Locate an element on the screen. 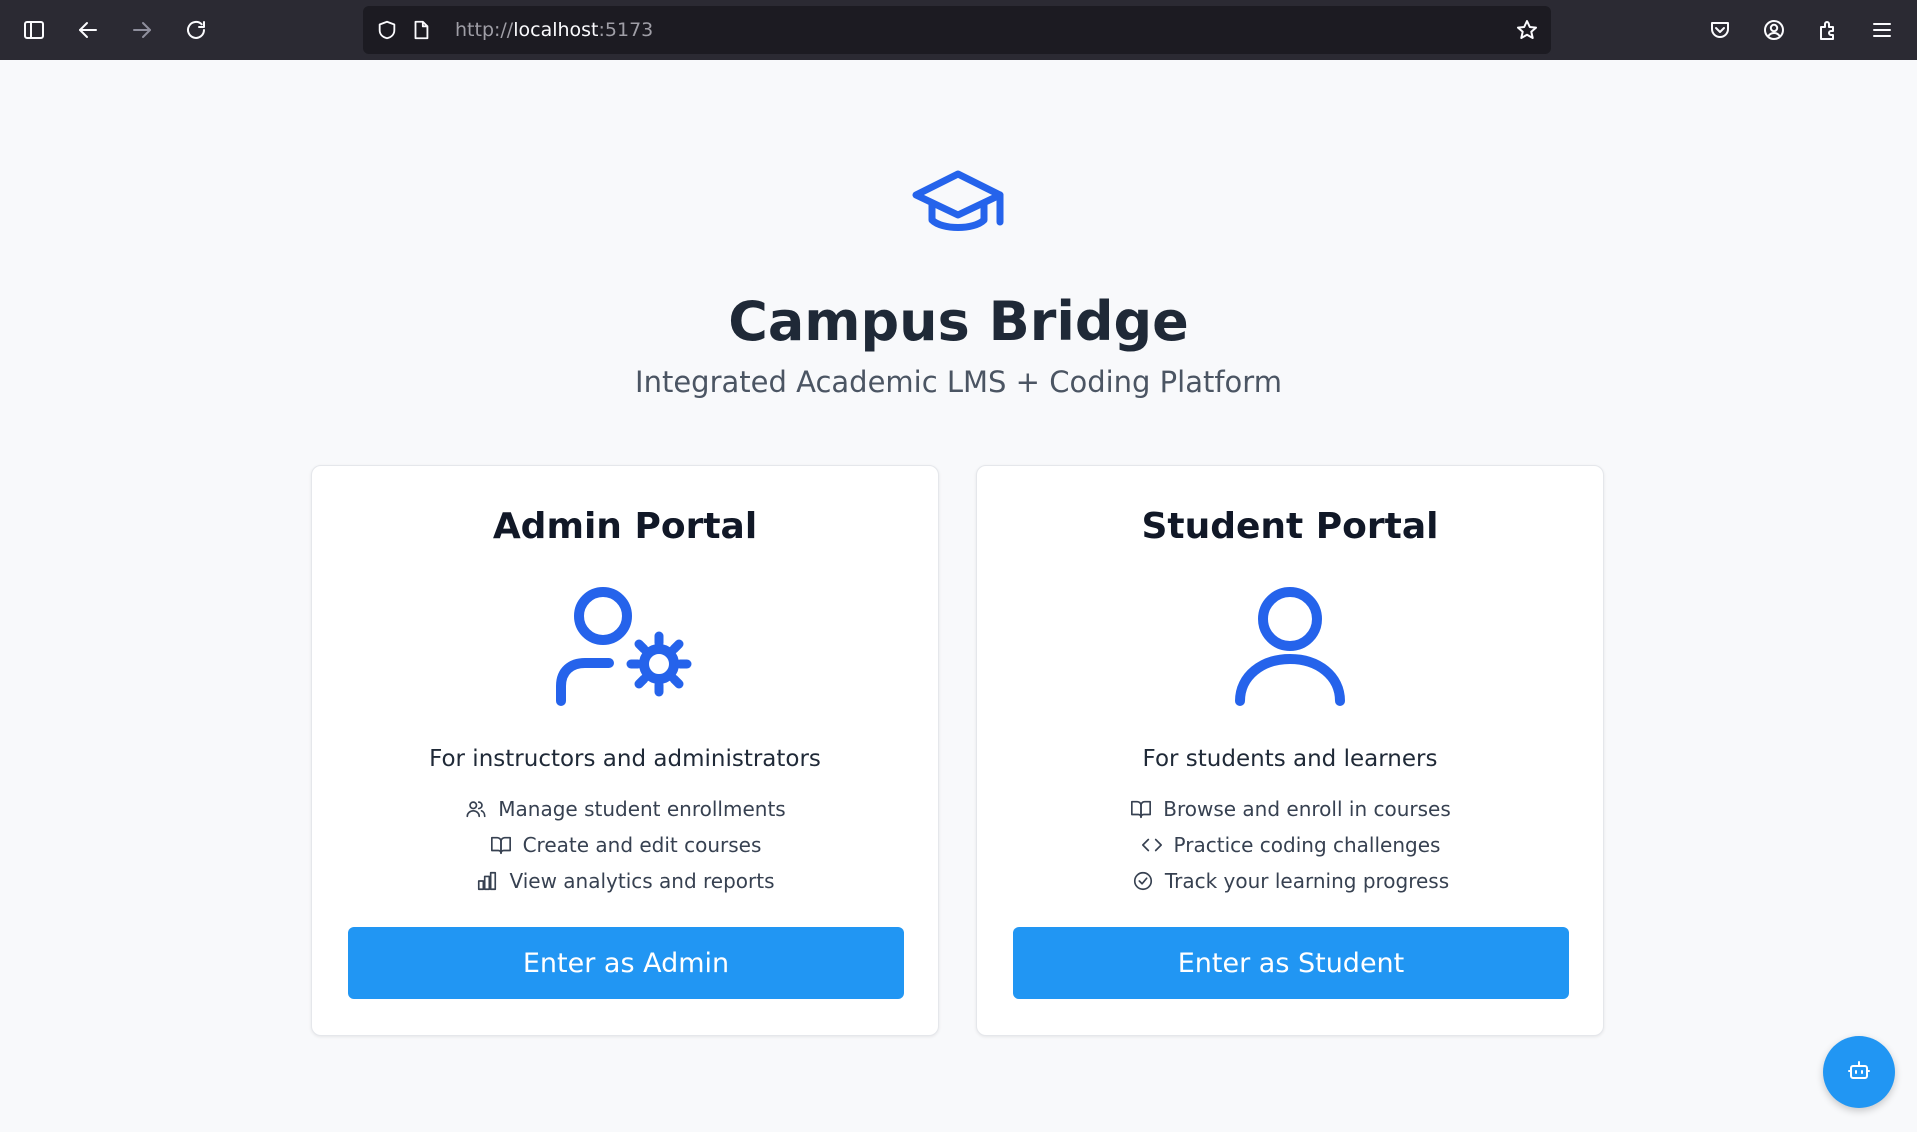 This screenshot has width=1917, height=1132. list-item: Practice coding challenges is located at coordinates (1290, 845).